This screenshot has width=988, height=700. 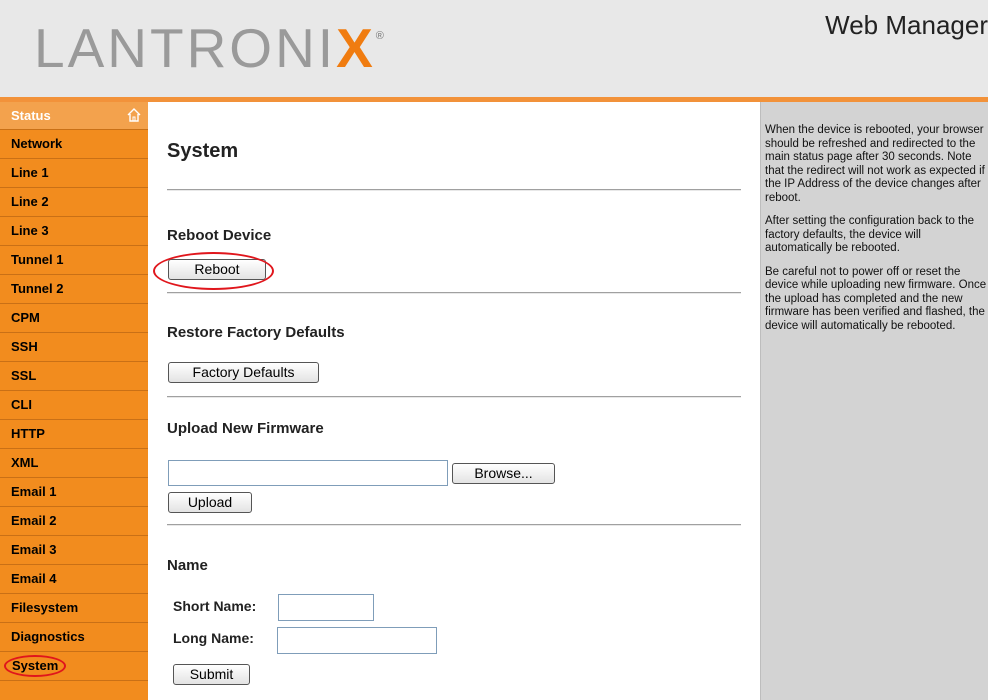 What do you see at coordinates (21, 404) in the screenshot?
I see `sidebar-item-label: CLI` at bounding box center [21, 404].